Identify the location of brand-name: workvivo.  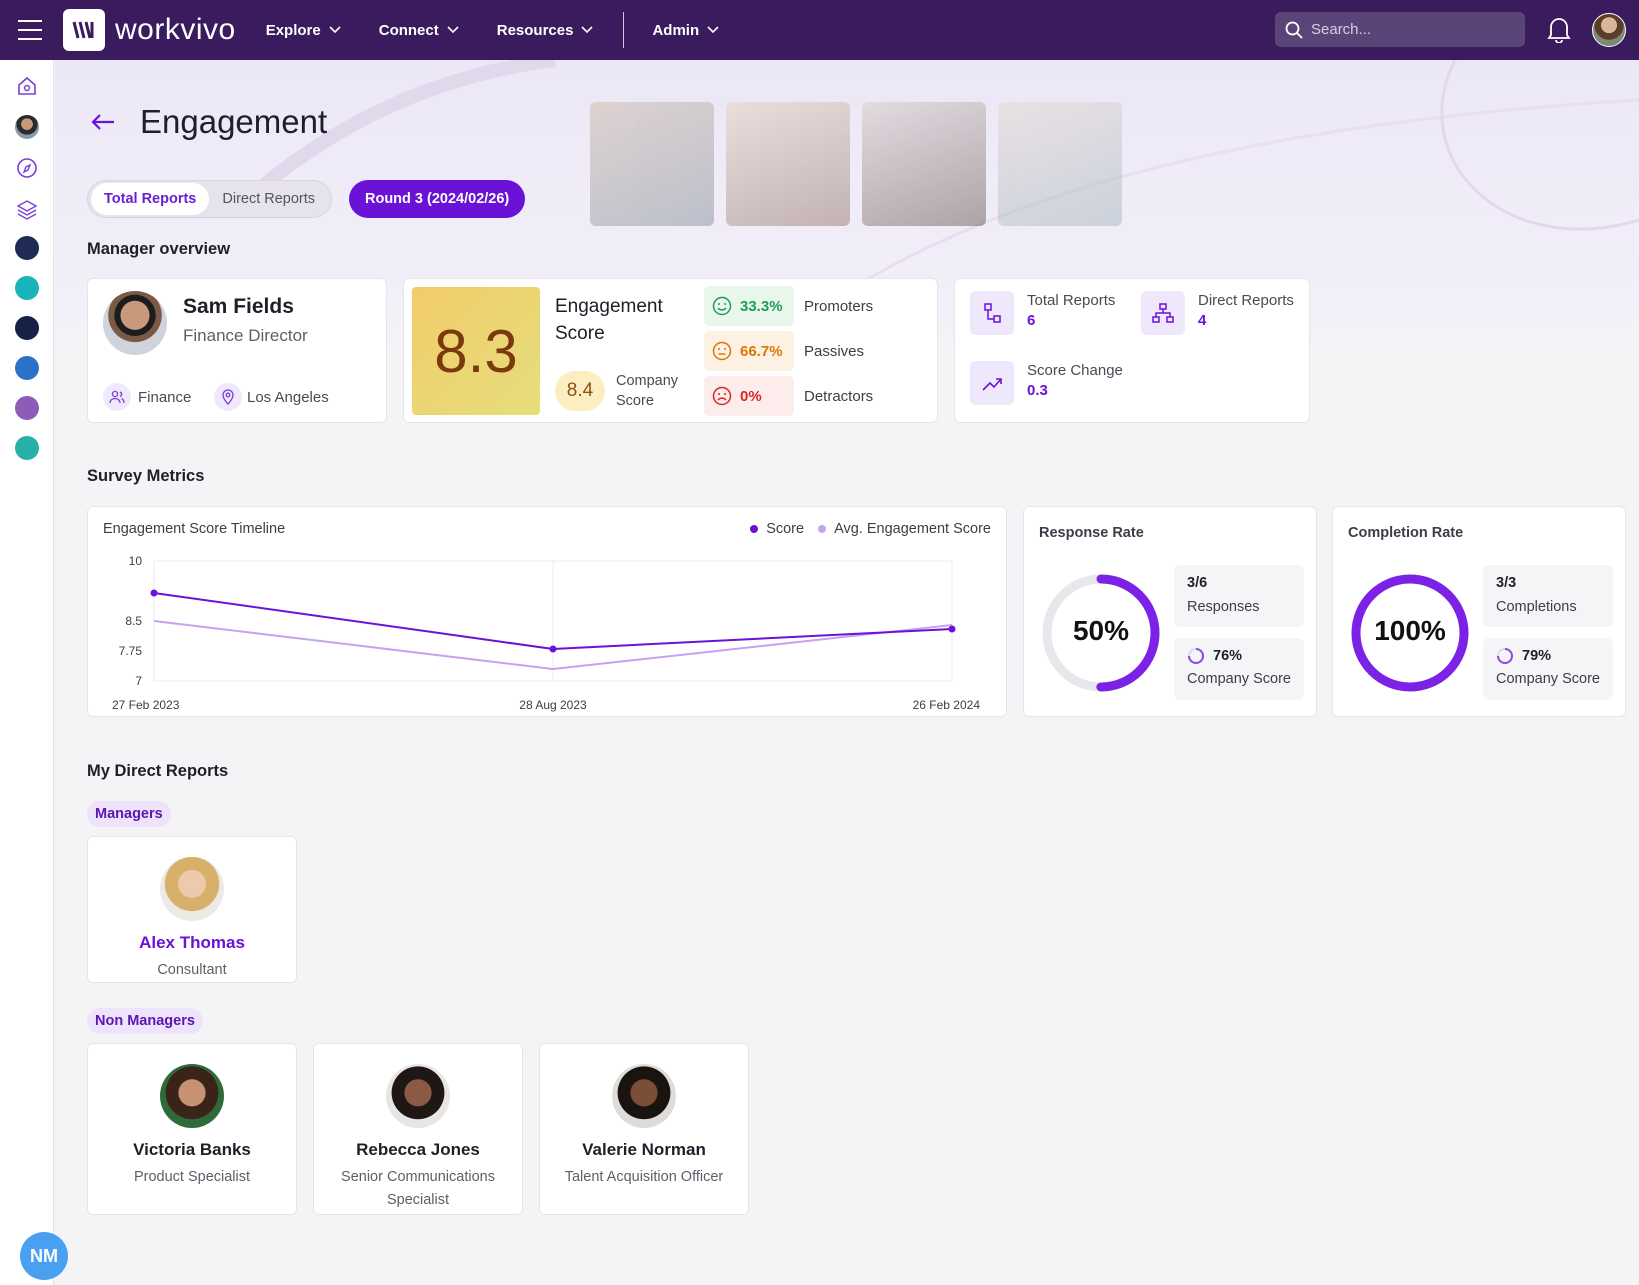
(175, 30).